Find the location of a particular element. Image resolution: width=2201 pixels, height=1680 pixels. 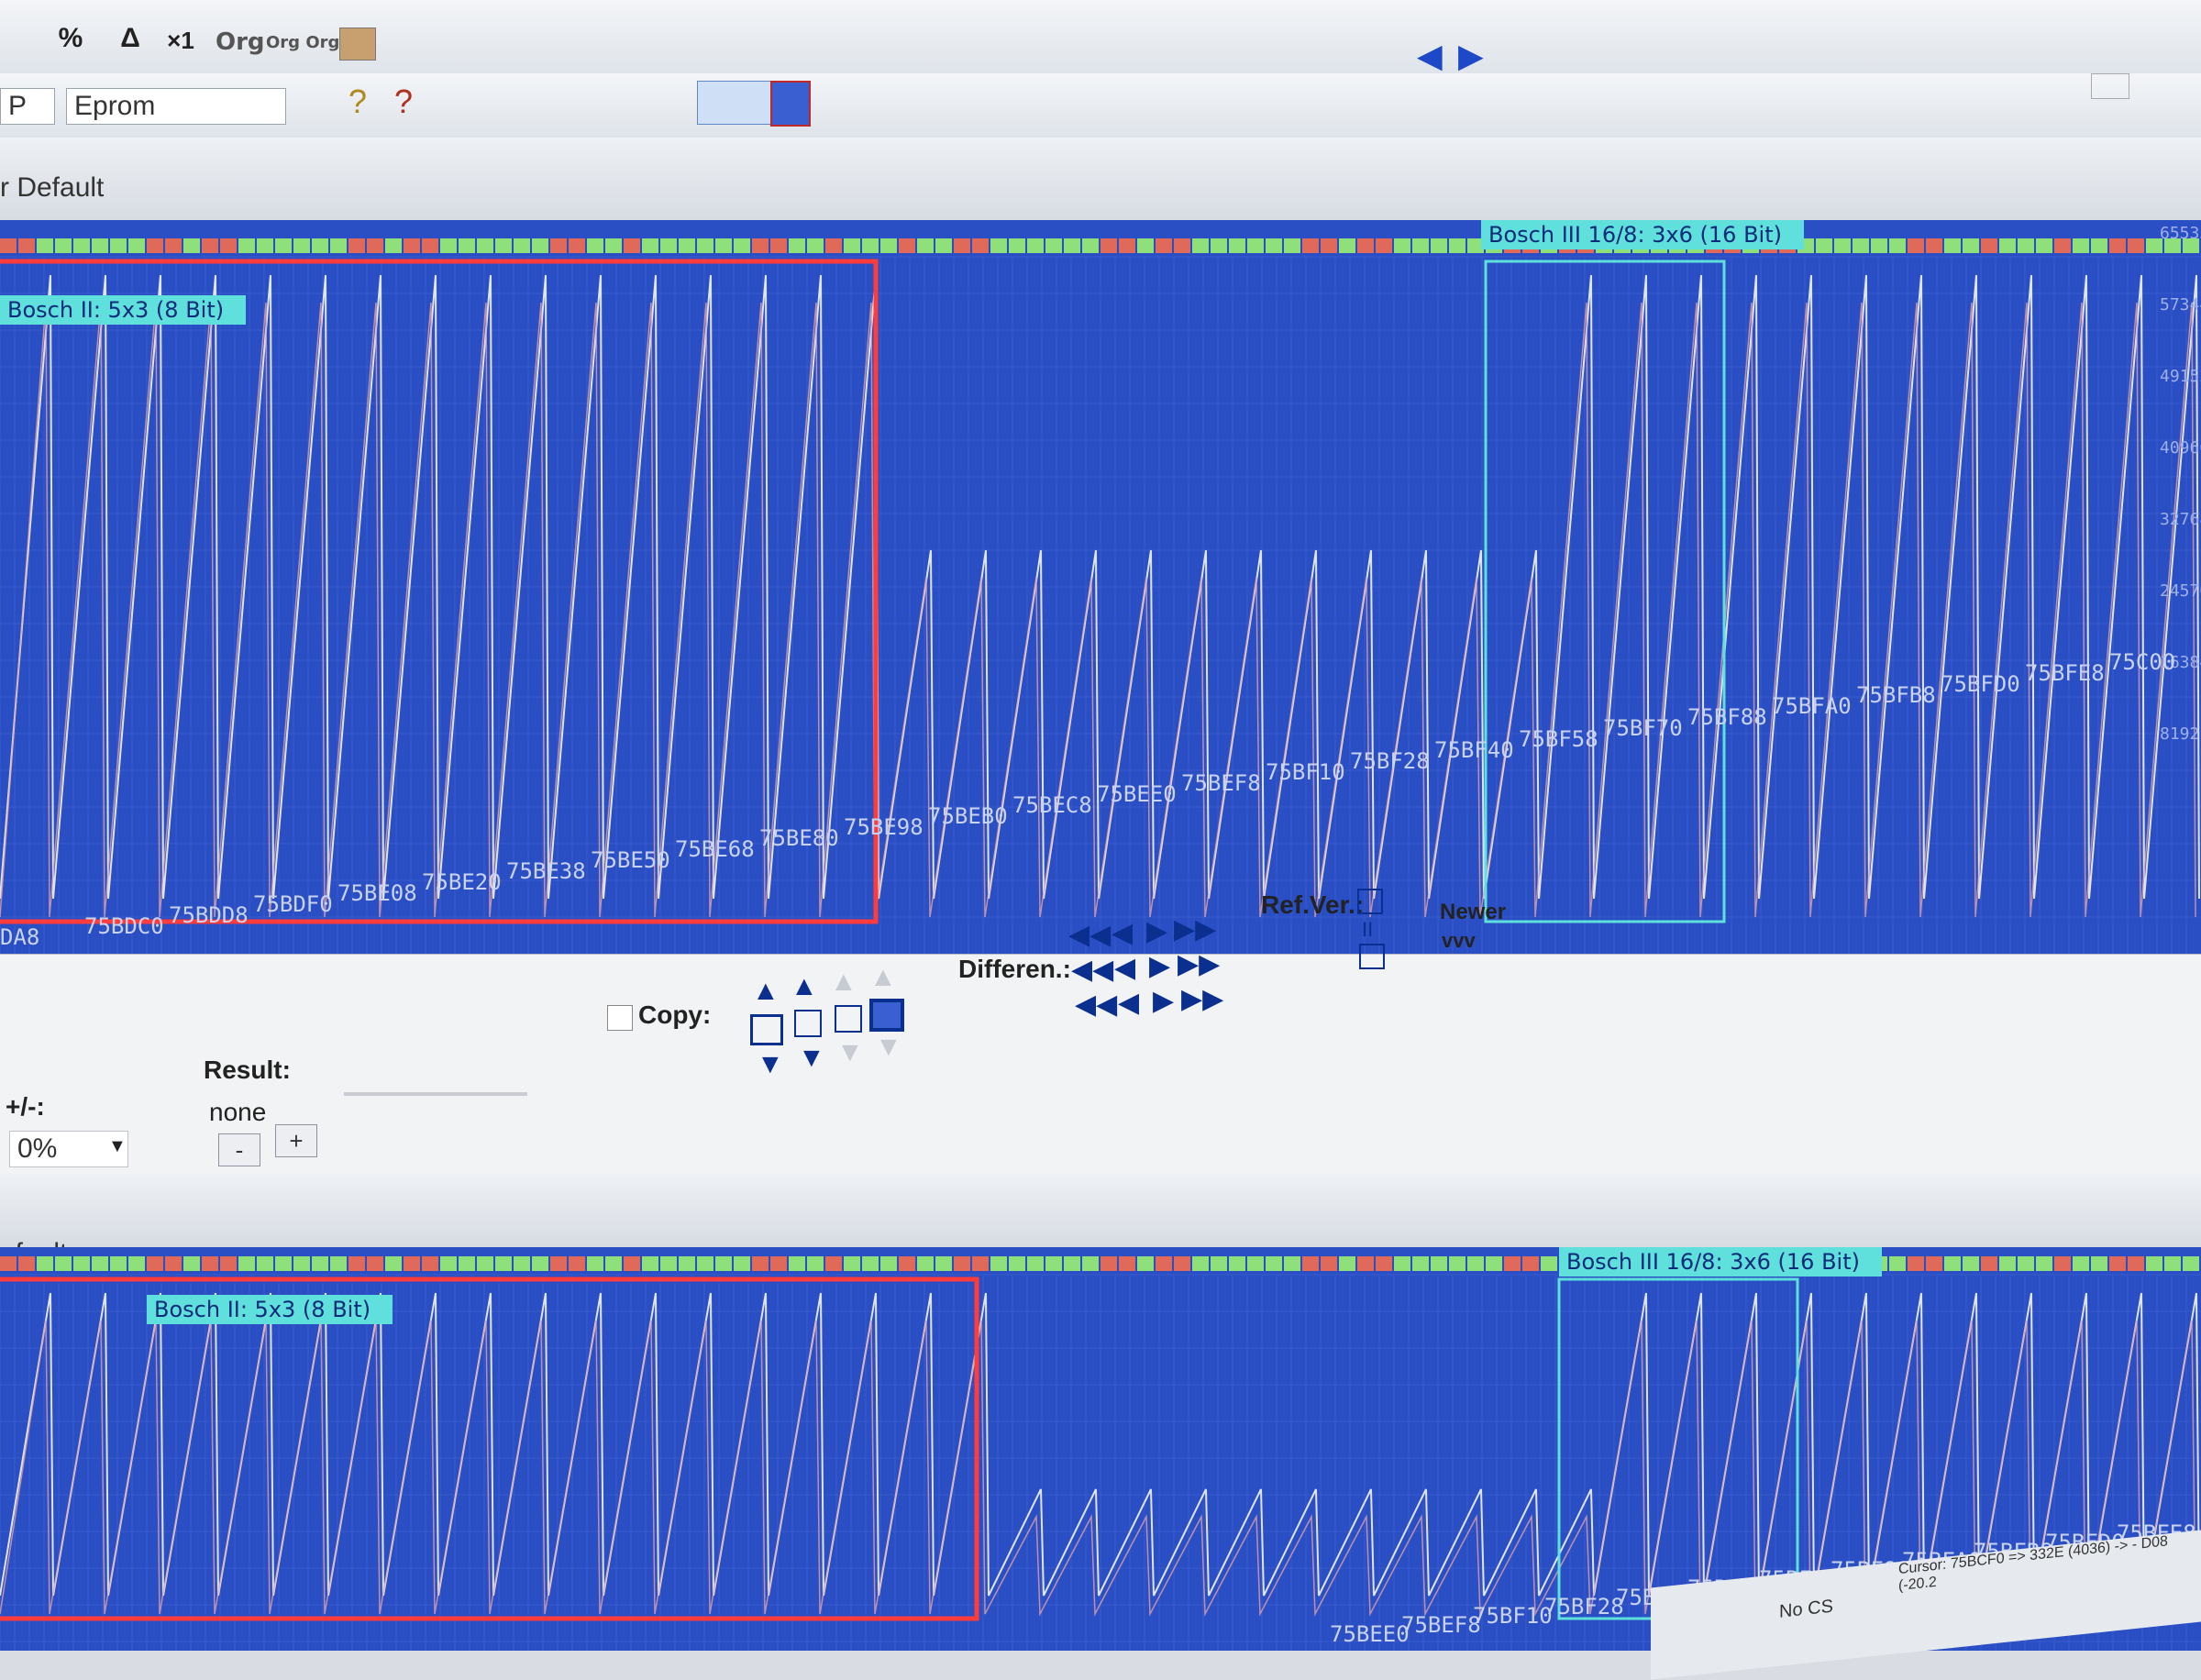

address-tick: 75BEF8 is located at coordinates (1441, 1625).